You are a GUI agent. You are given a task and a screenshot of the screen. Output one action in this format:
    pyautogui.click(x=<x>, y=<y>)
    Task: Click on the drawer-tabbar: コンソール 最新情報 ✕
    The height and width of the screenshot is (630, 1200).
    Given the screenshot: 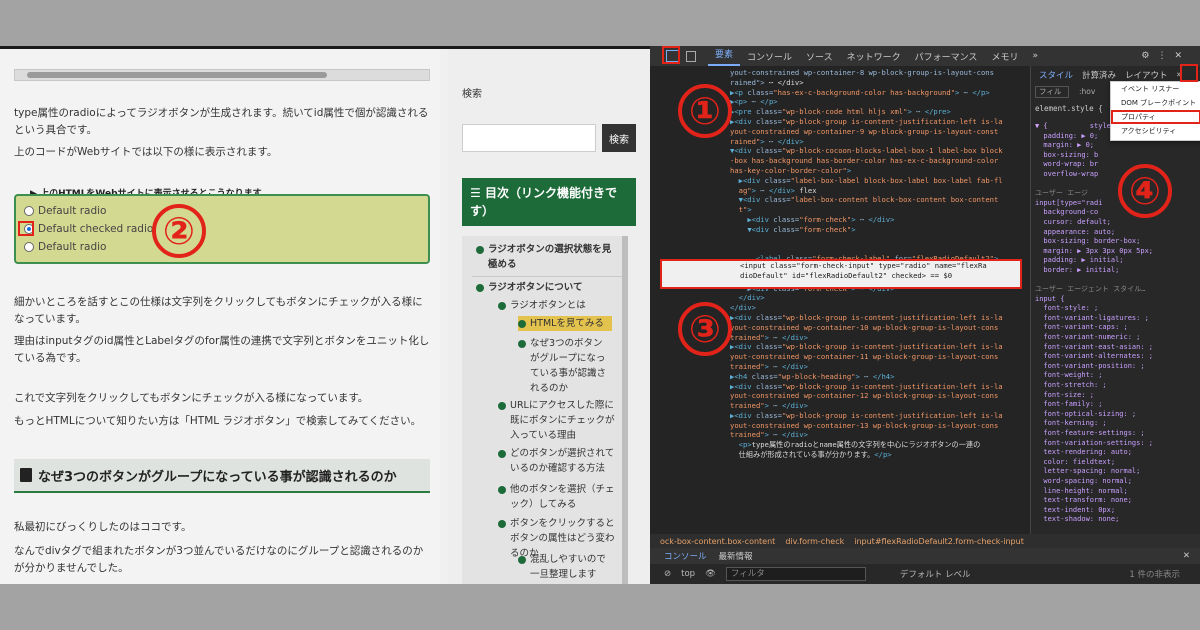 What is the action you would take?
    pyautogui.click(x=925, y=556)
    